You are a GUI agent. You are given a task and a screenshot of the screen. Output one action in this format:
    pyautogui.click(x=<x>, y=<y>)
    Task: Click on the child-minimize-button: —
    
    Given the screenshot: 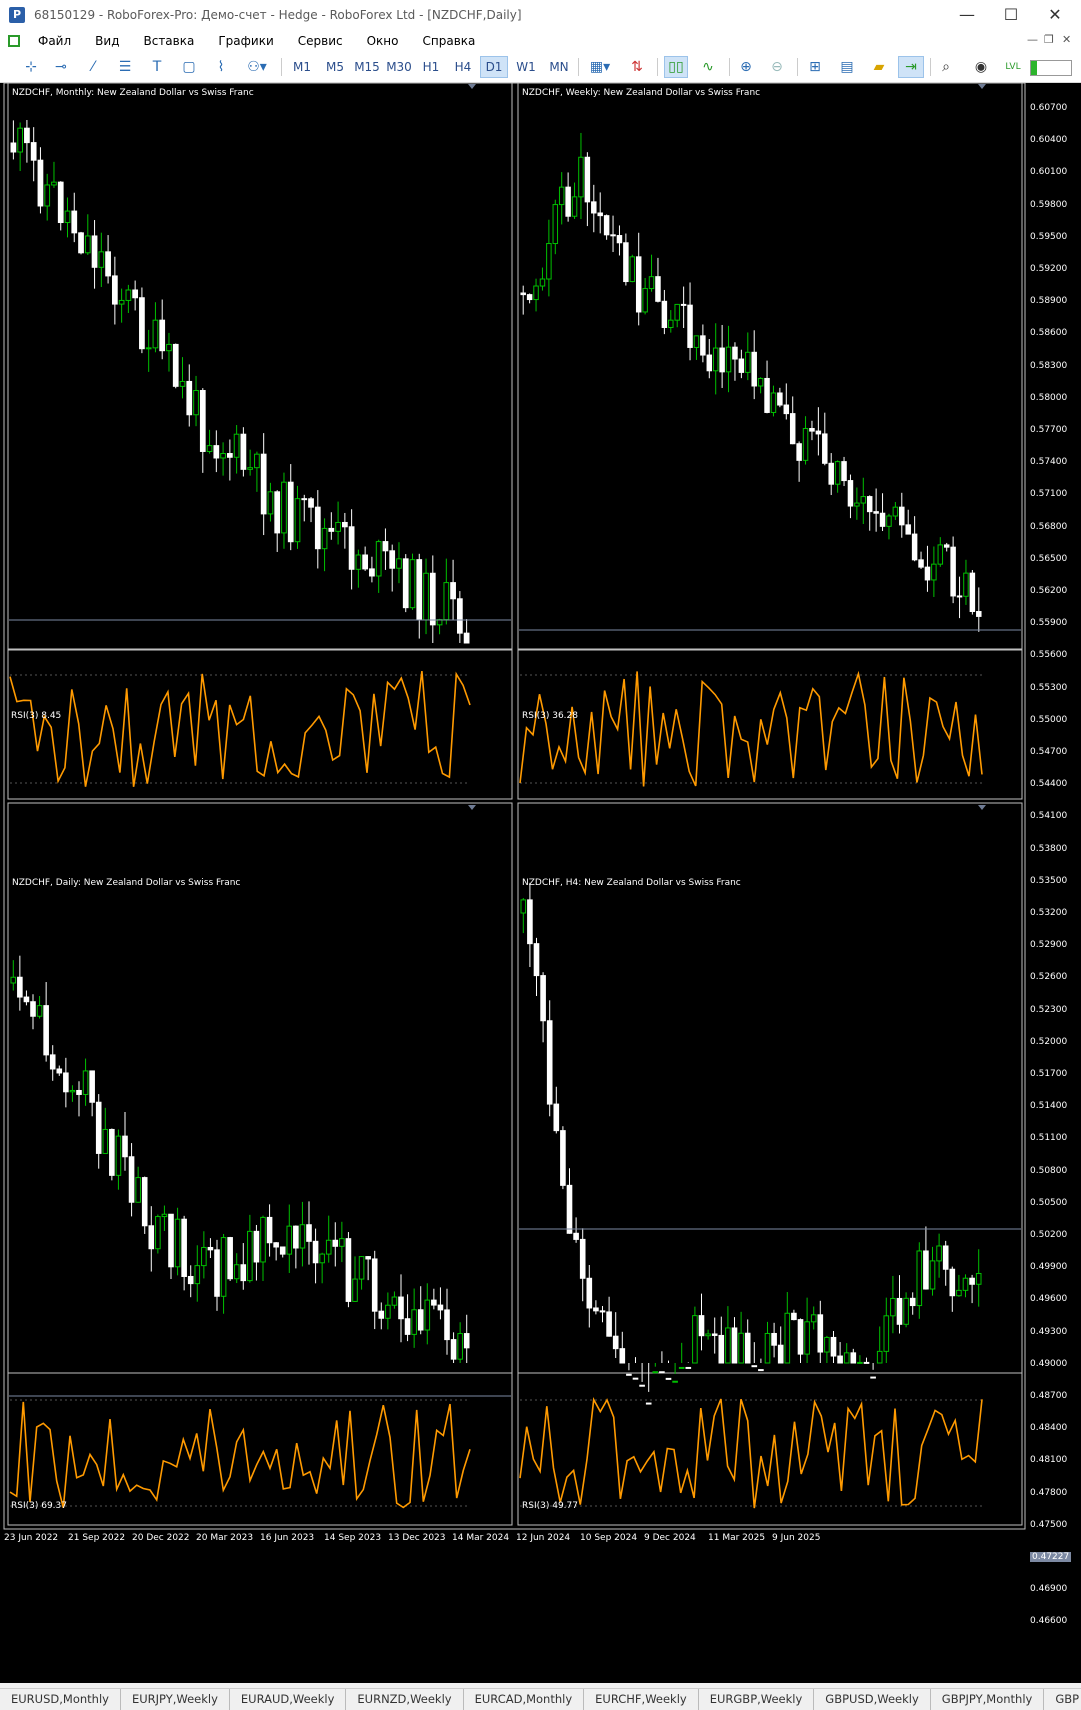 What is the action you would take?
    pyautogui.click(x=1032, y=39)
    